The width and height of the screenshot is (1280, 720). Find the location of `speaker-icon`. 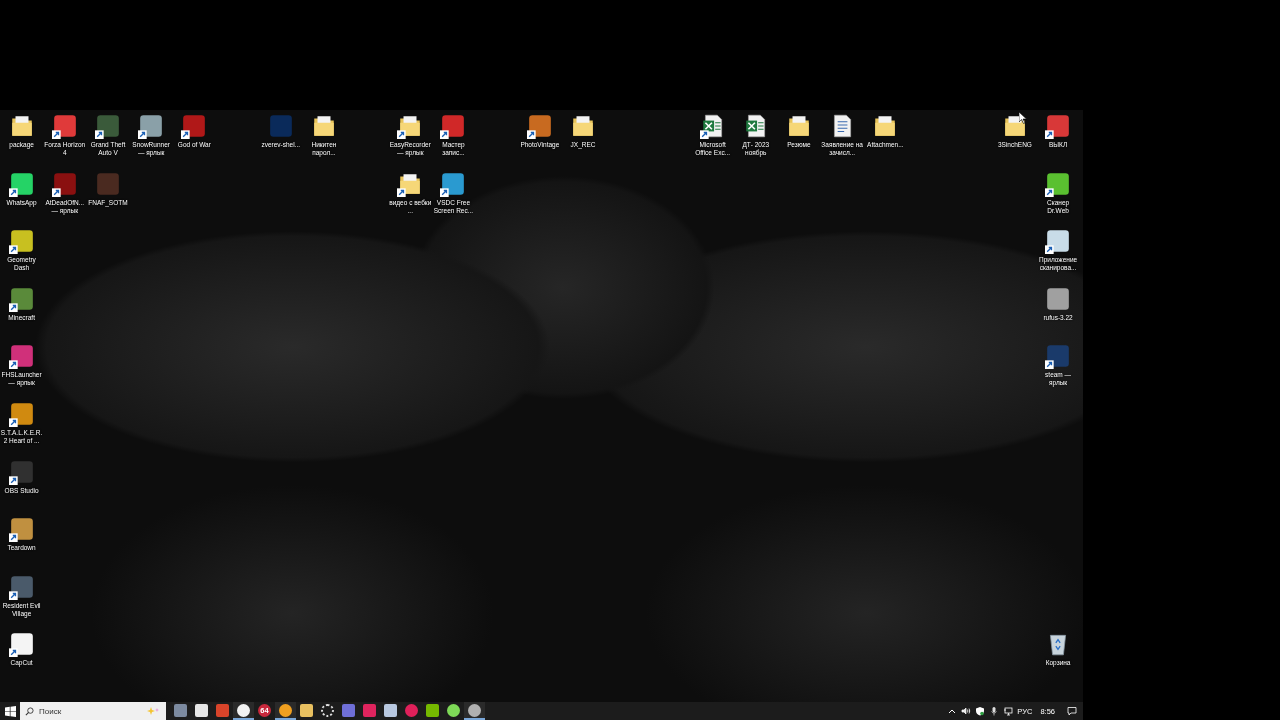

speaker-icon is located at coordinates (966, 711).